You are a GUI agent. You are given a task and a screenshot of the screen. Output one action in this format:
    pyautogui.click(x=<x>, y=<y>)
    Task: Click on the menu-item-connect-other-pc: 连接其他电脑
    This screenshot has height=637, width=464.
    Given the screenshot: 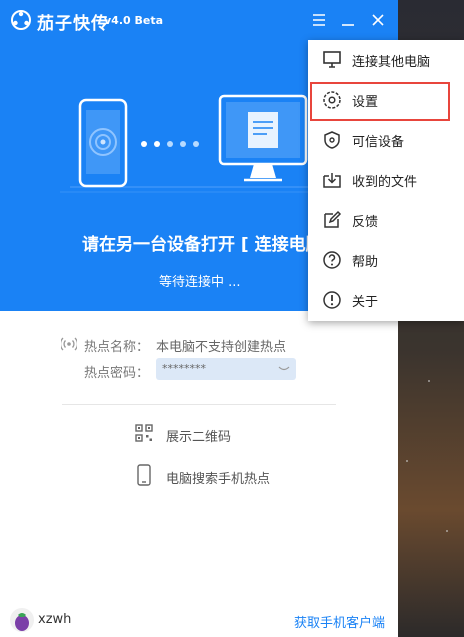 What is the action you would take?
    pyautogui.click(x=386, y=60)
    